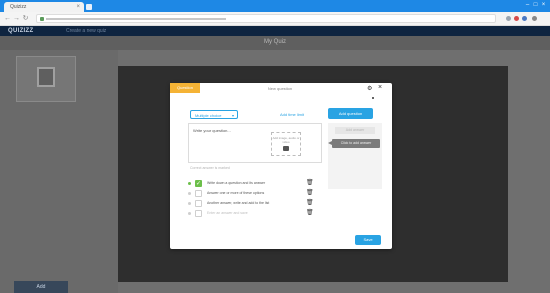  I want to click on browser-tab-bar: Quizizz × – □ ×, so click(275, 6).